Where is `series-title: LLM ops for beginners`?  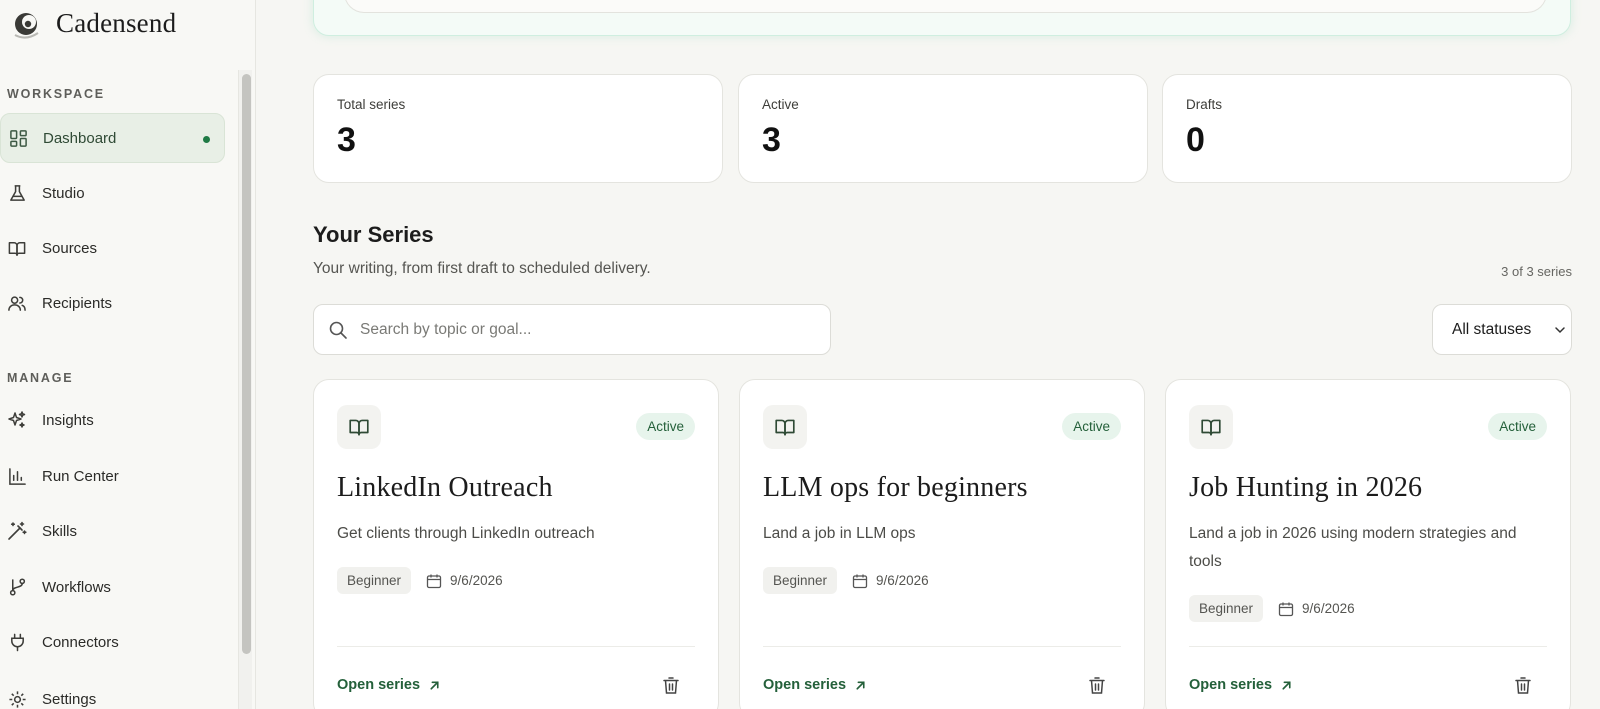
series-title: LLM ops for beginners is located at coordinates (895, 488).